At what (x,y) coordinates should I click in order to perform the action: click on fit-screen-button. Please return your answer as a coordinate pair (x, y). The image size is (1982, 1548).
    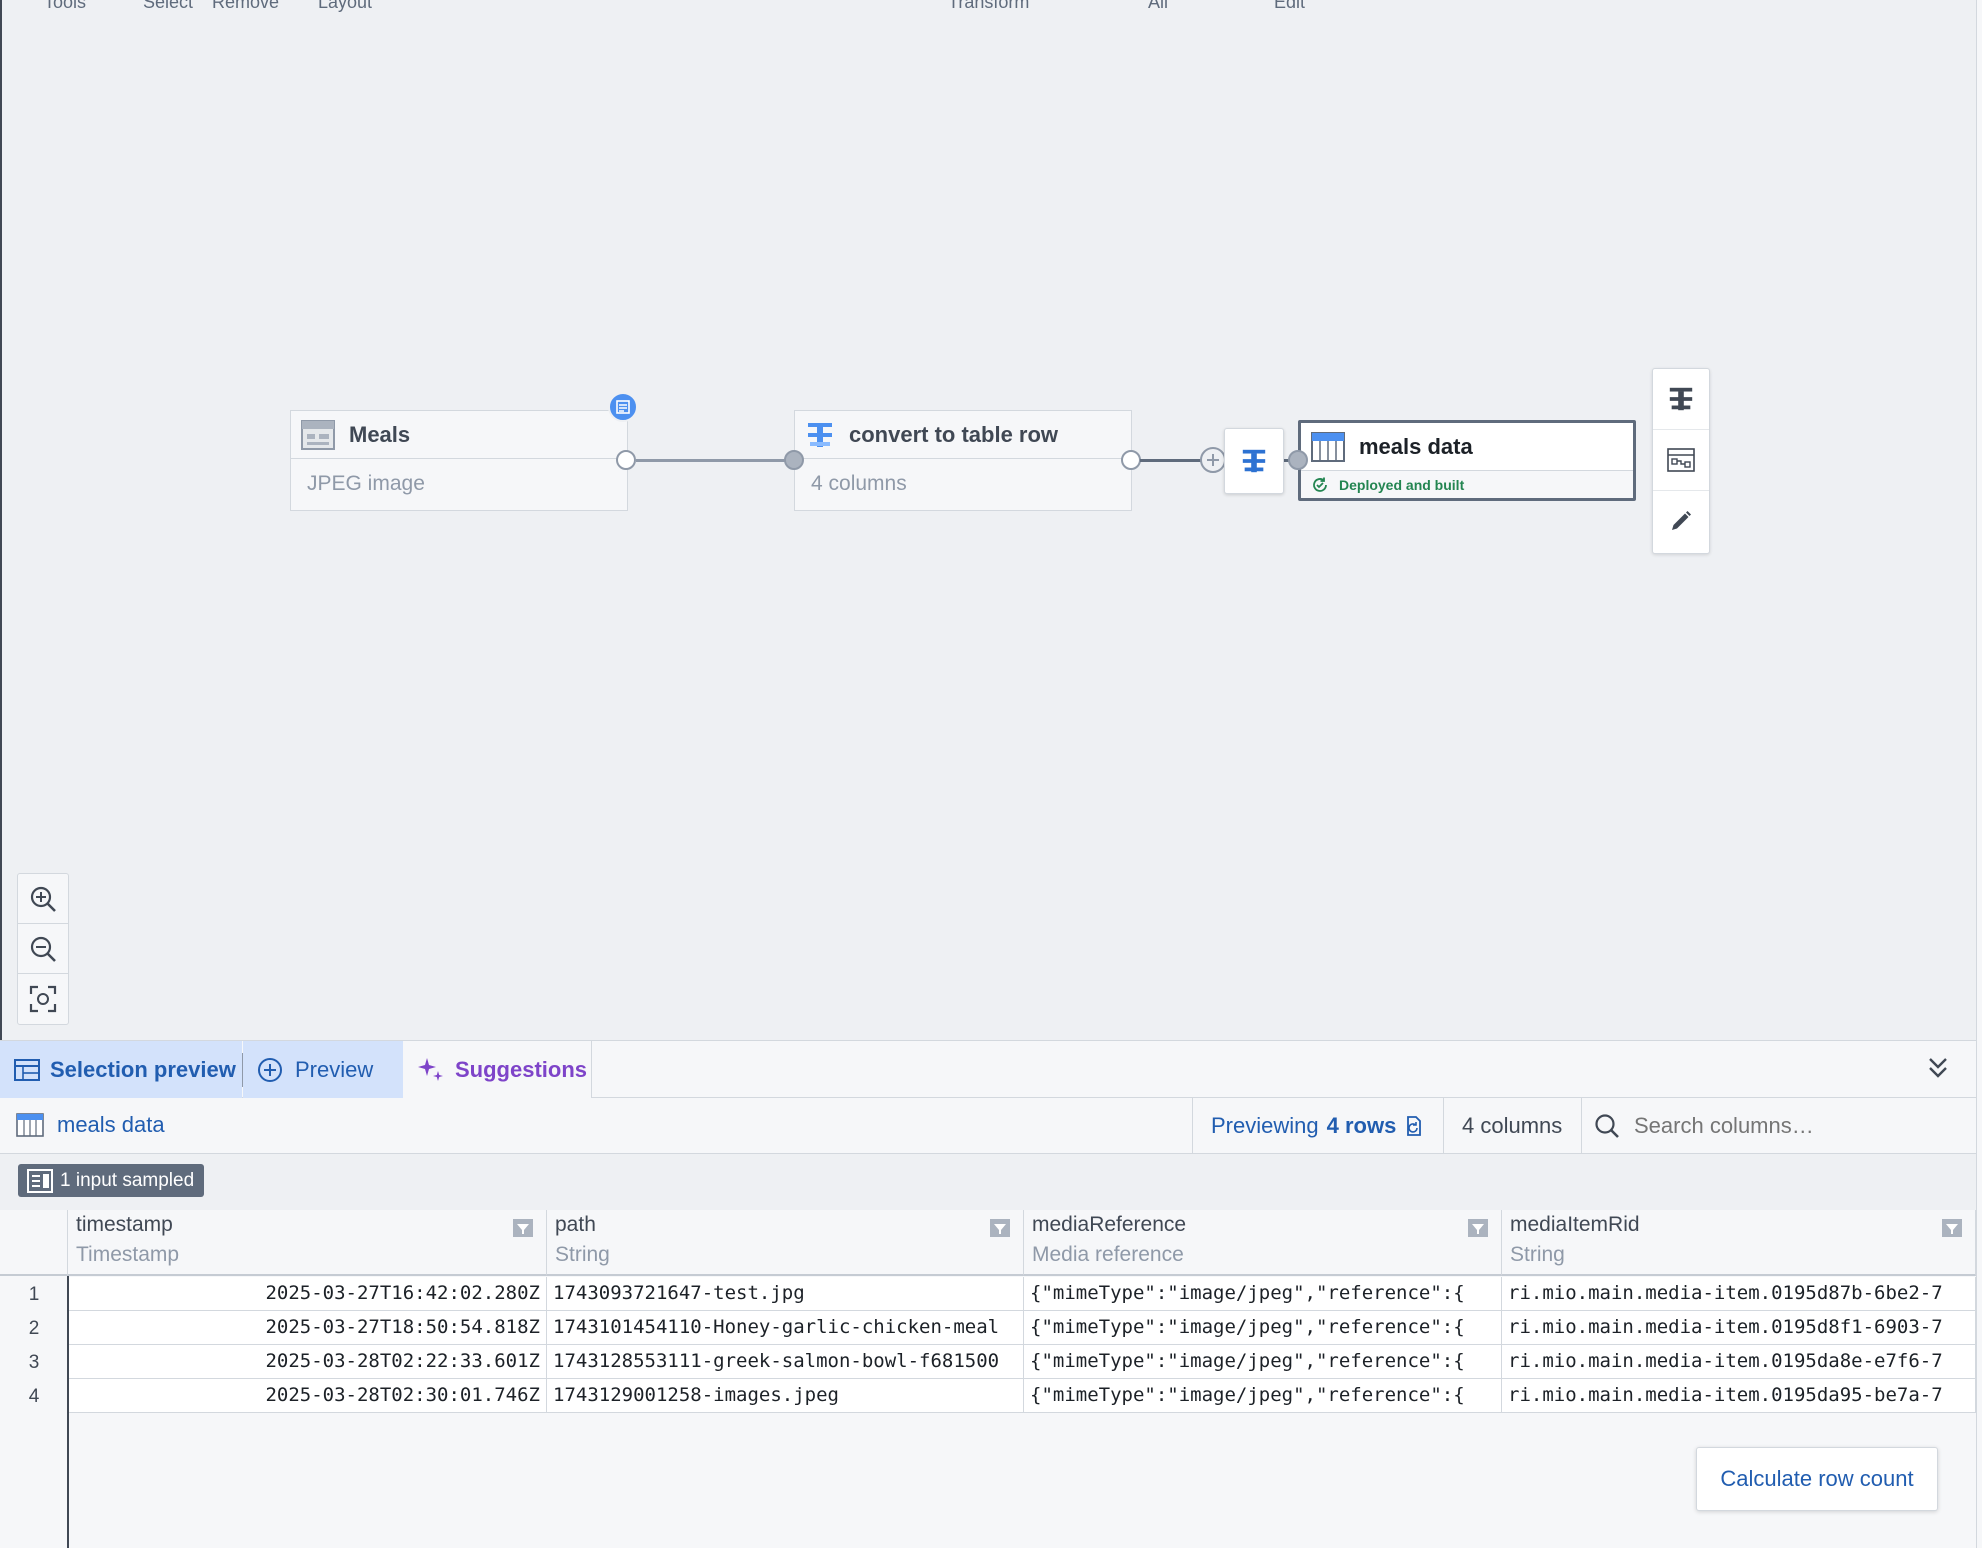
    Looking at the image, I should click on (43, 998).